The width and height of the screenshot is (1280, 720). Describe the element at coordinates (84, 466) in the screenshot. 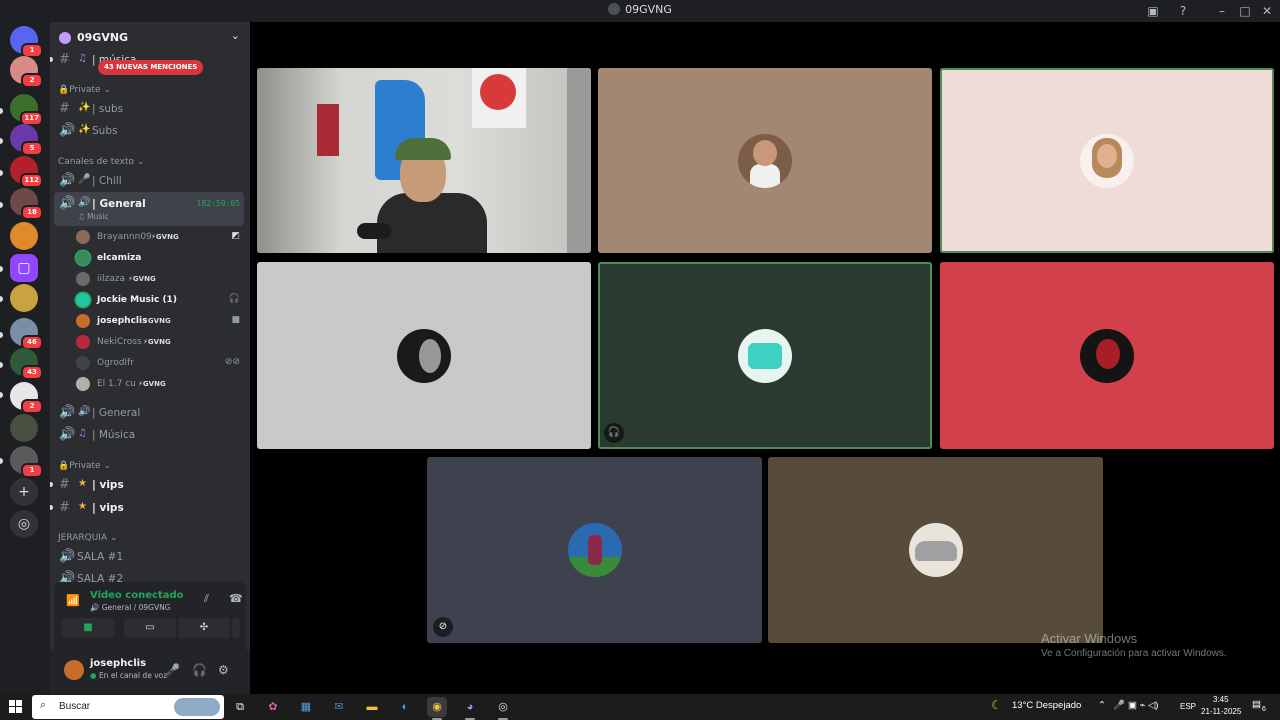

I see `category-private-2: 🔒Private ⌄` at that location.